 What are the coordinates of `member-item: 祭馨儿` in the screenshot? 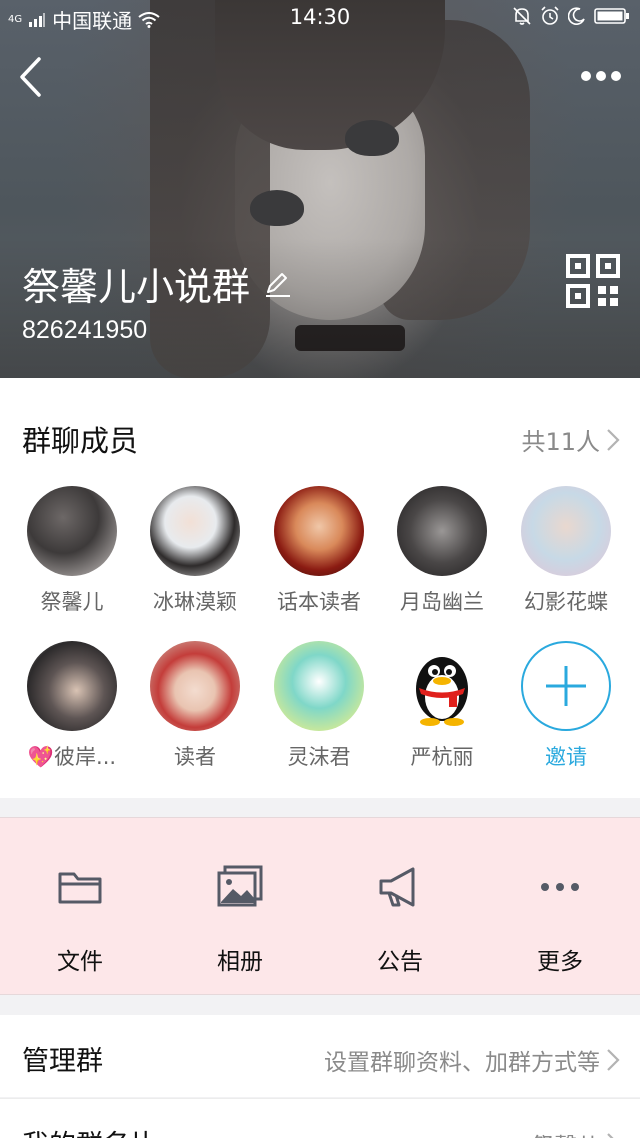 It's located at (72, 551).